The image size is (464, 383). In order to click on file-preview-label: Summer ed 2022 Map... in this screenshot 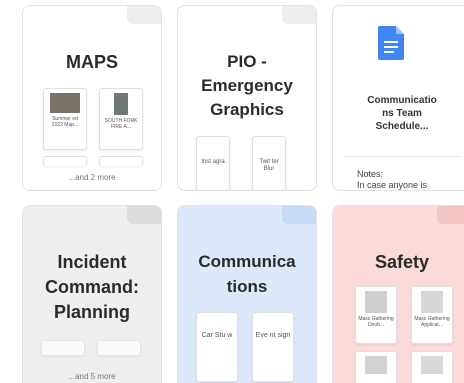, I will do `click(65, 122)`.